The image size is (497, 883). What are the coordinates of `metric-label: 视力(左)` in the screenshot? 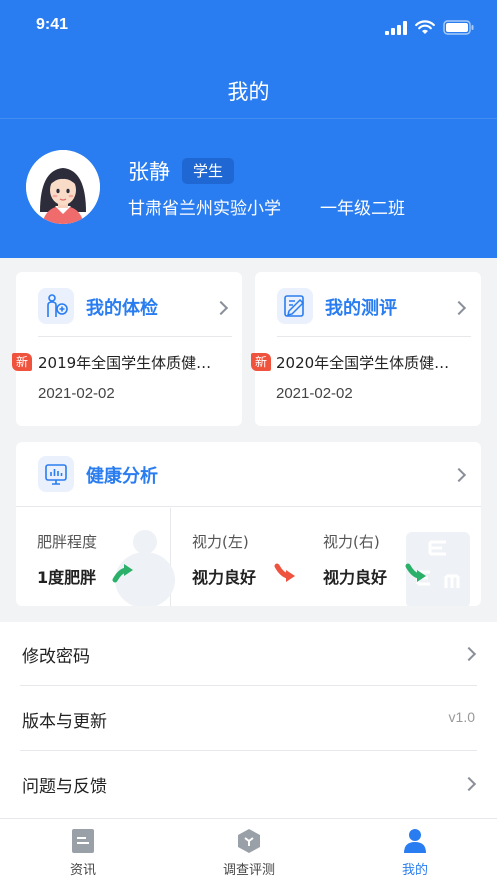 It's located at (220, 542).